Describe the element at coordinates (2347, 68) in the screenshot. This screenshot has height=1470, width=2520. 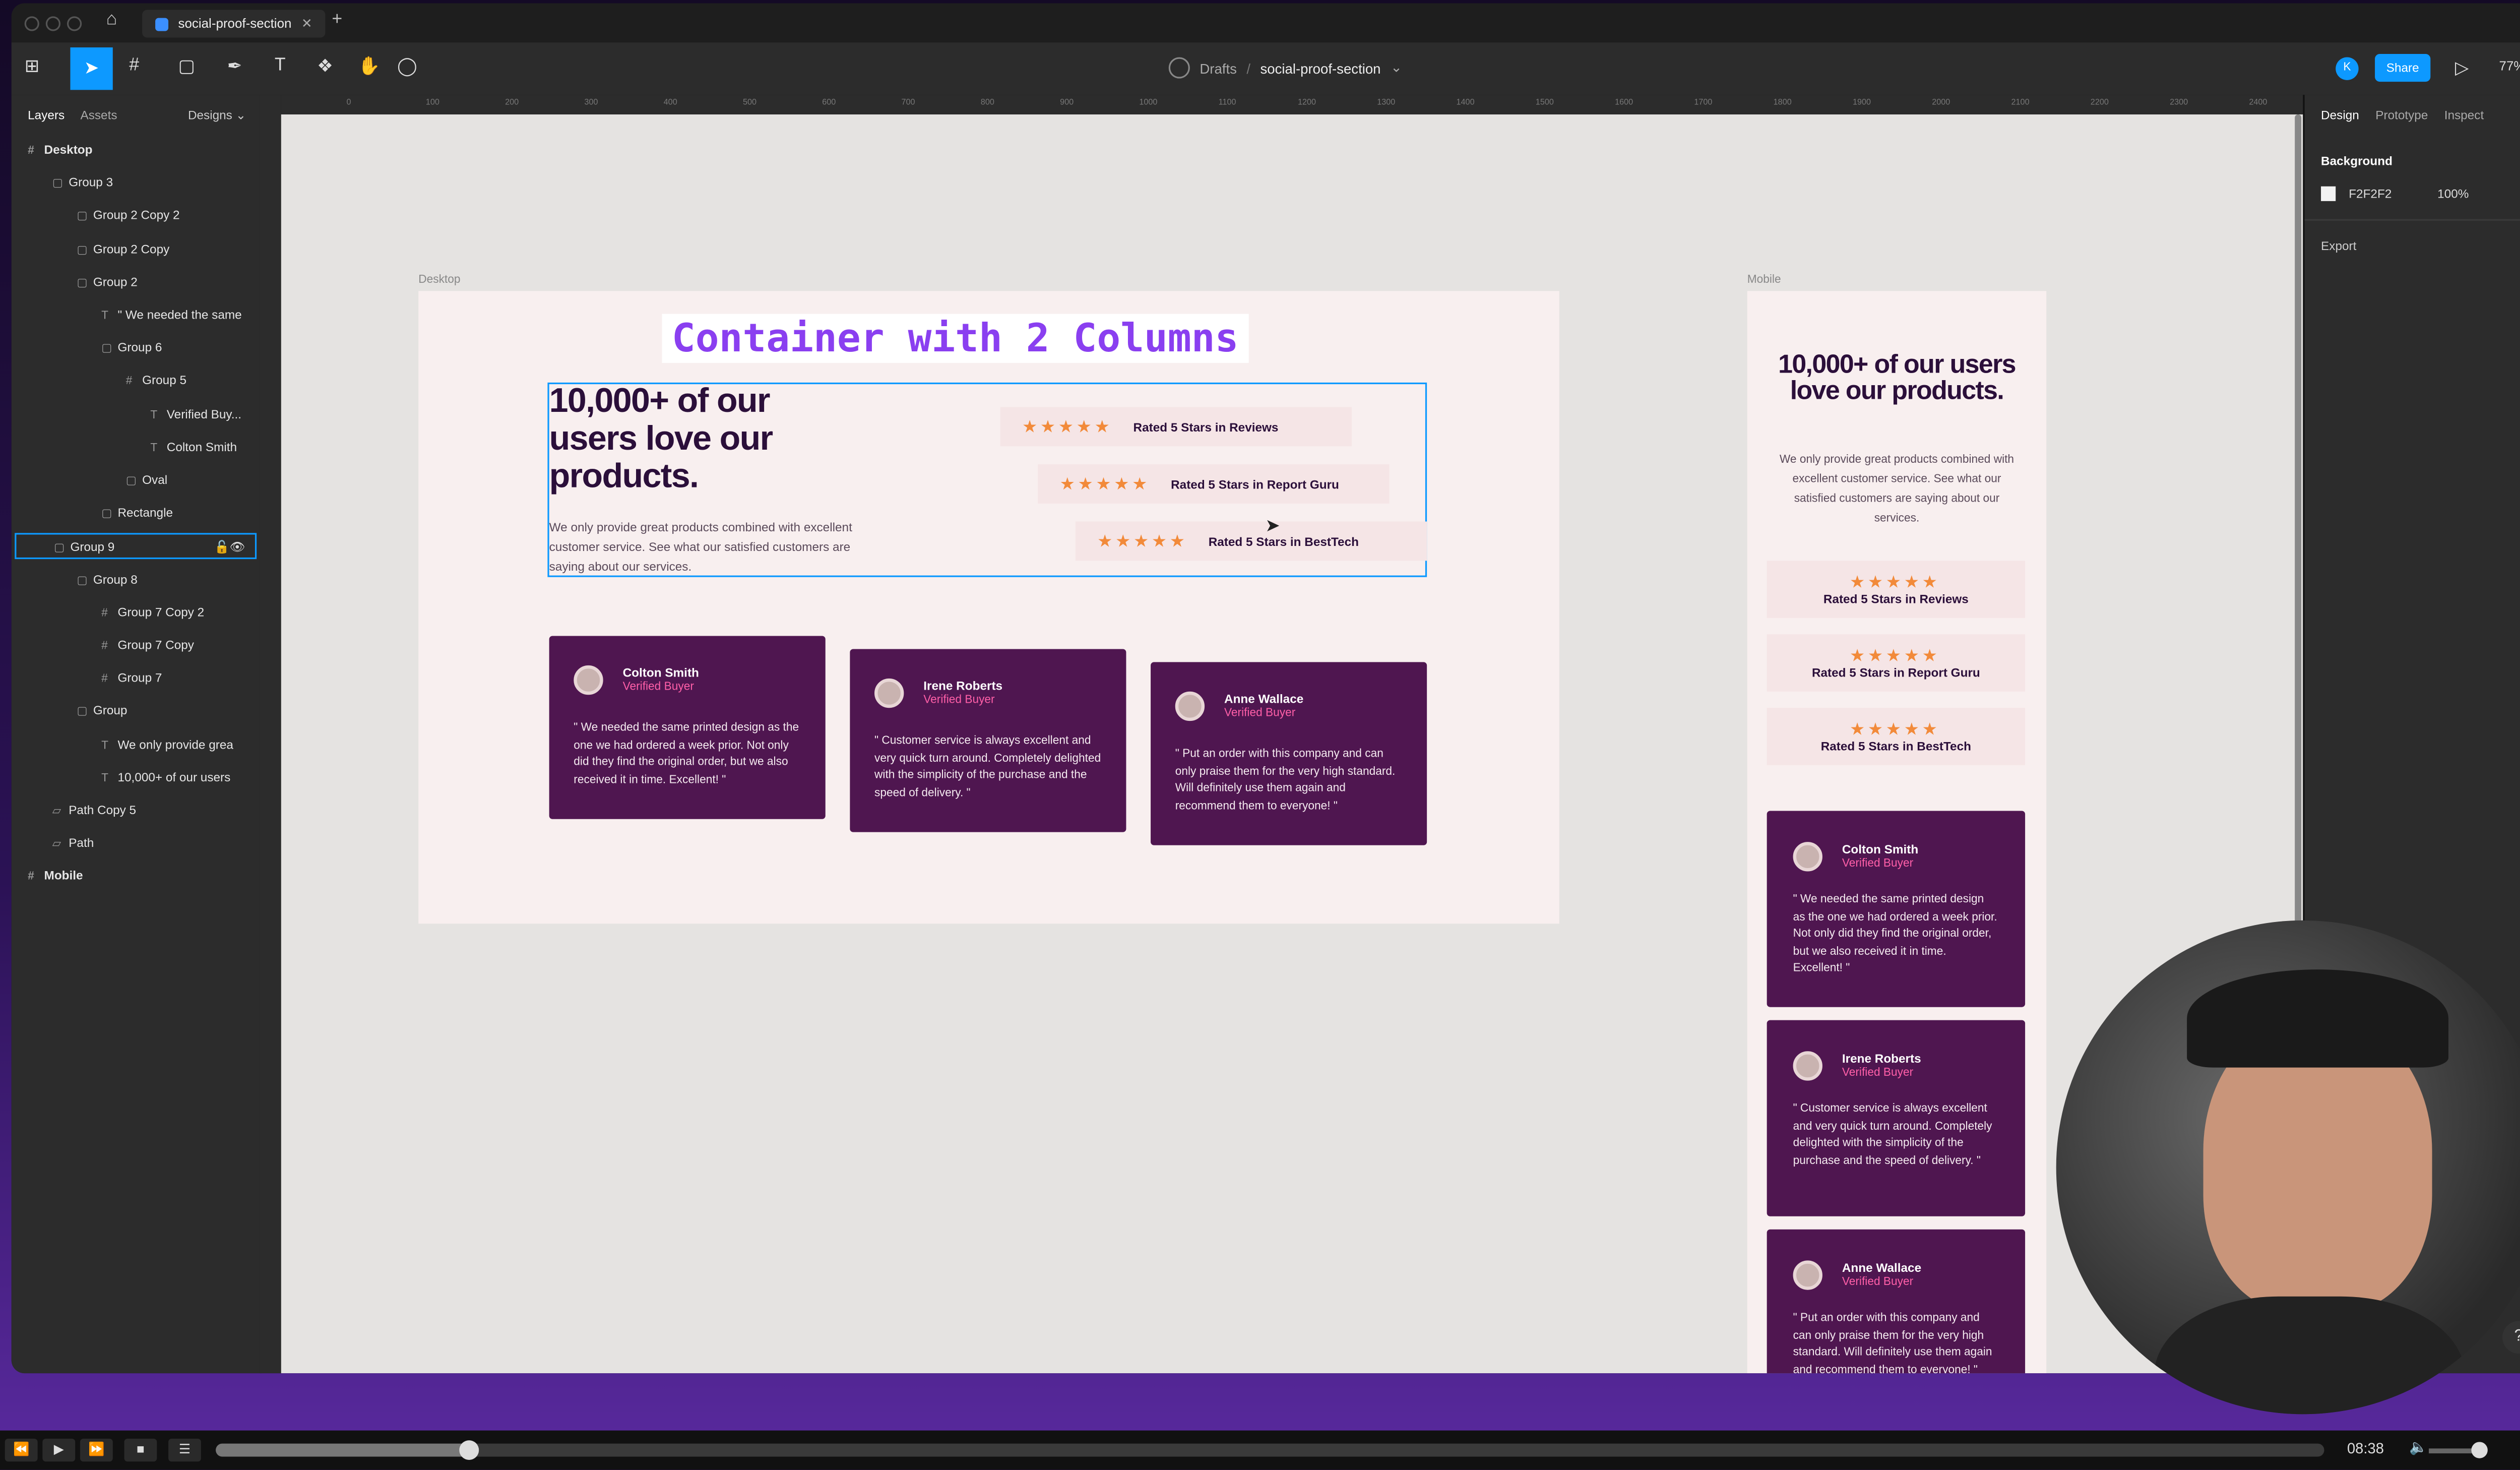
I see `user-avatar: K` at that location.